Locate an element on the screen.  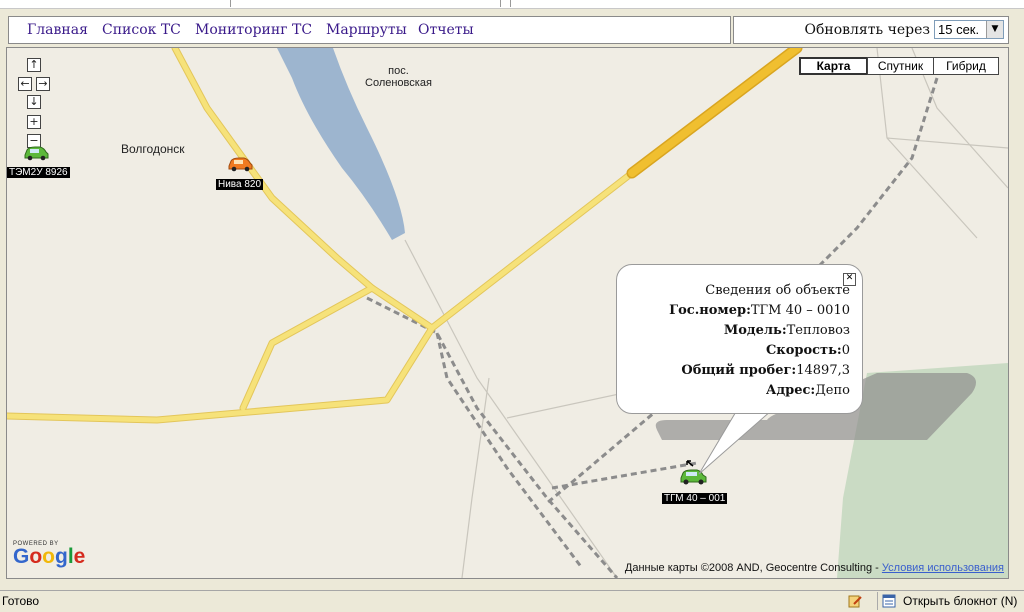
refresh-interval-value: 15 сек. is located at coordinates (959, 29).